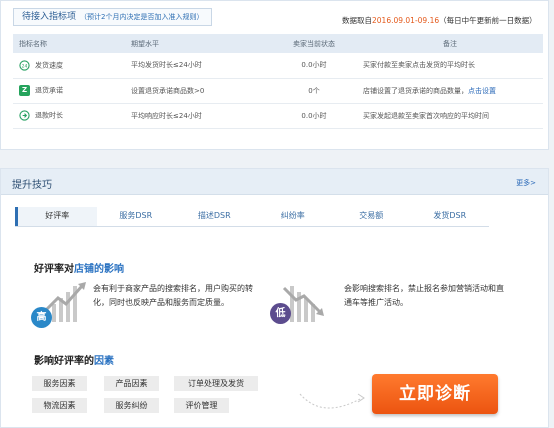 This screenshot has height=428, width=554. I want to click on svg-text: 24, so click(25, 66).